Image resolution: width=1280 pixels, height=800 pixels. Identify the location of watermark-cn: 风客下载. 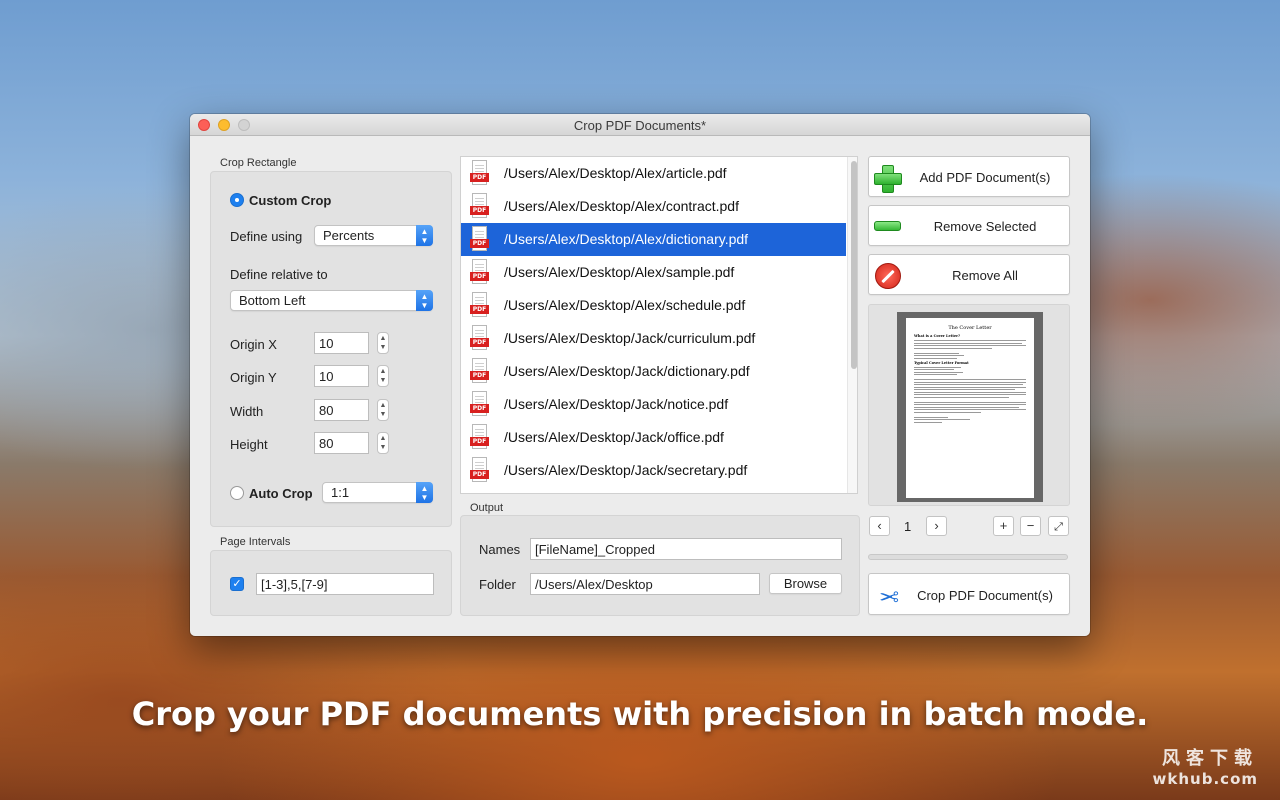
(1210, 758).